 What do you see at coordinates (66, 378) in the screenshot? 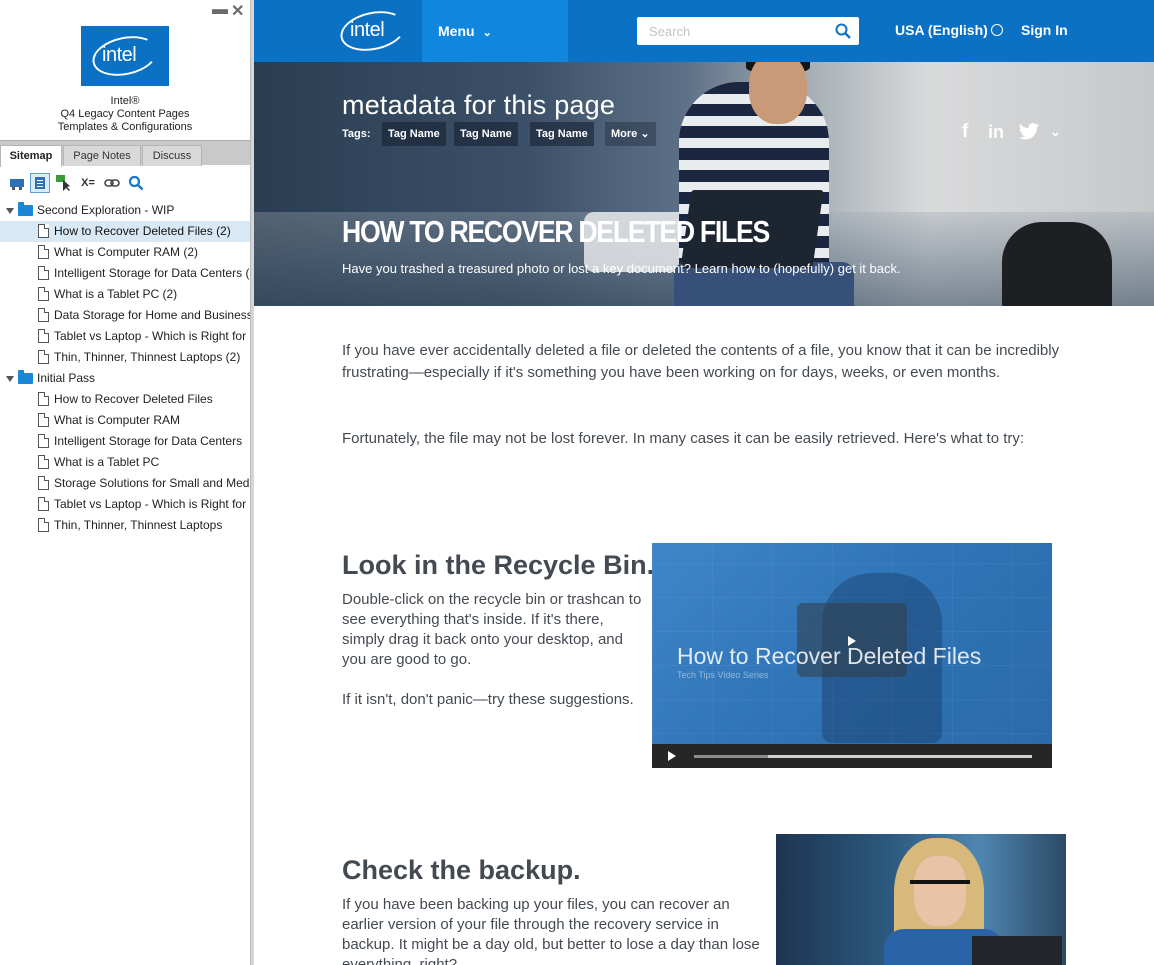
I see `tree-label: Initial Pass` at bounding box center [66, 378].